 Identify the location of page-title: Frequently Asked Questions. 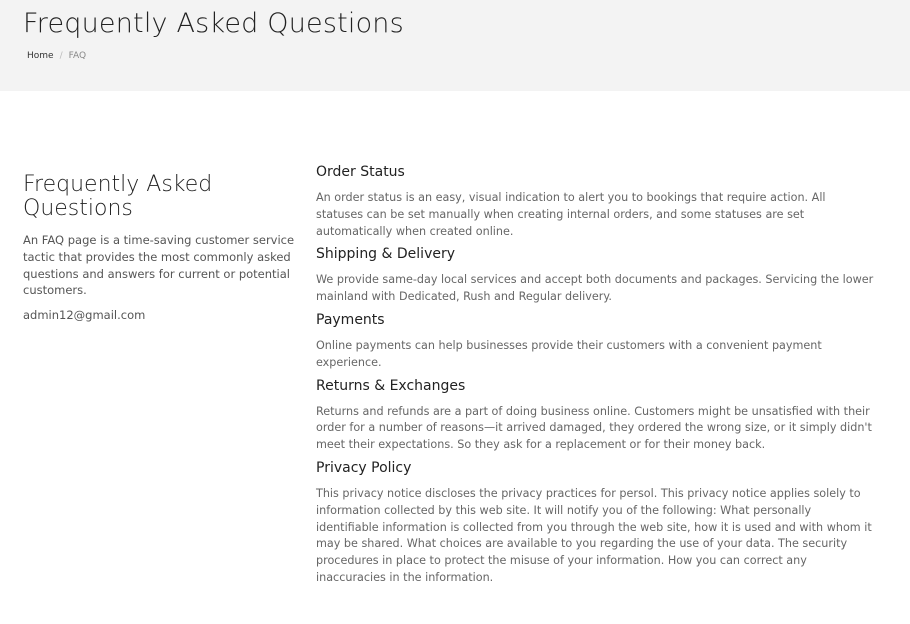
(213, 23).